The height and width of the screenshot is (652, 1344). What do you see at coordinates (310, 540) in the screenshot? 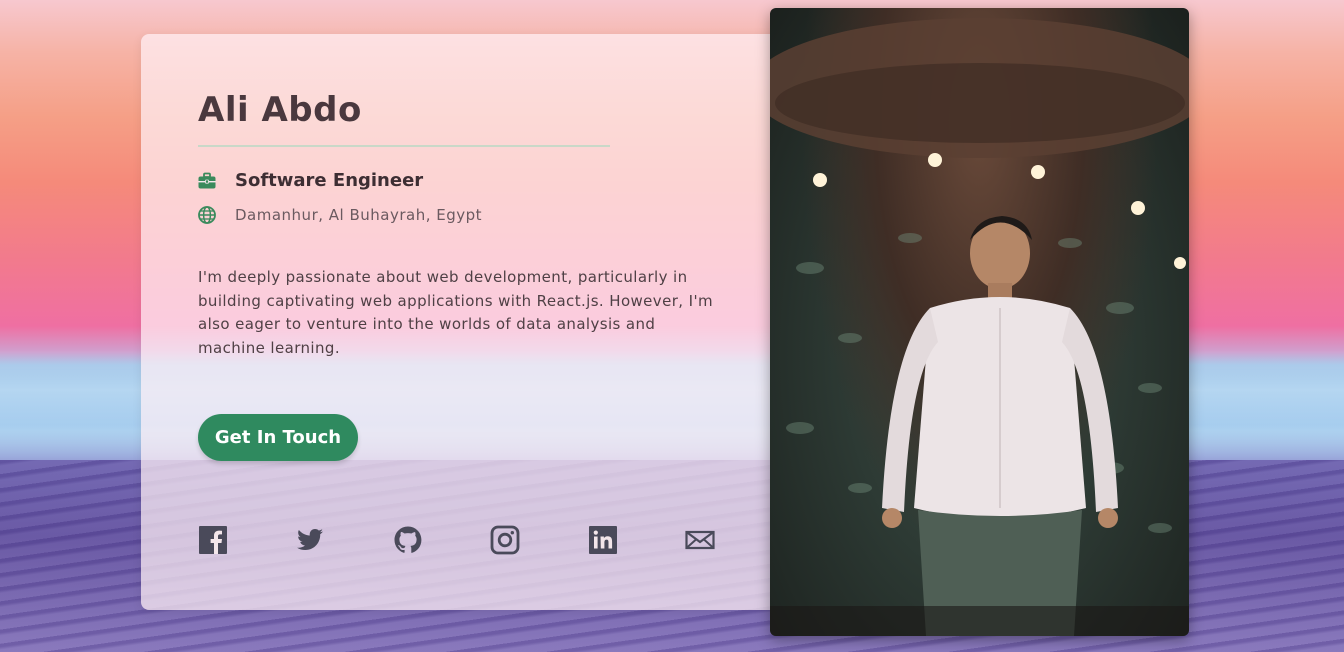
I see `twitter-icon` at bounding box center [310, 540].